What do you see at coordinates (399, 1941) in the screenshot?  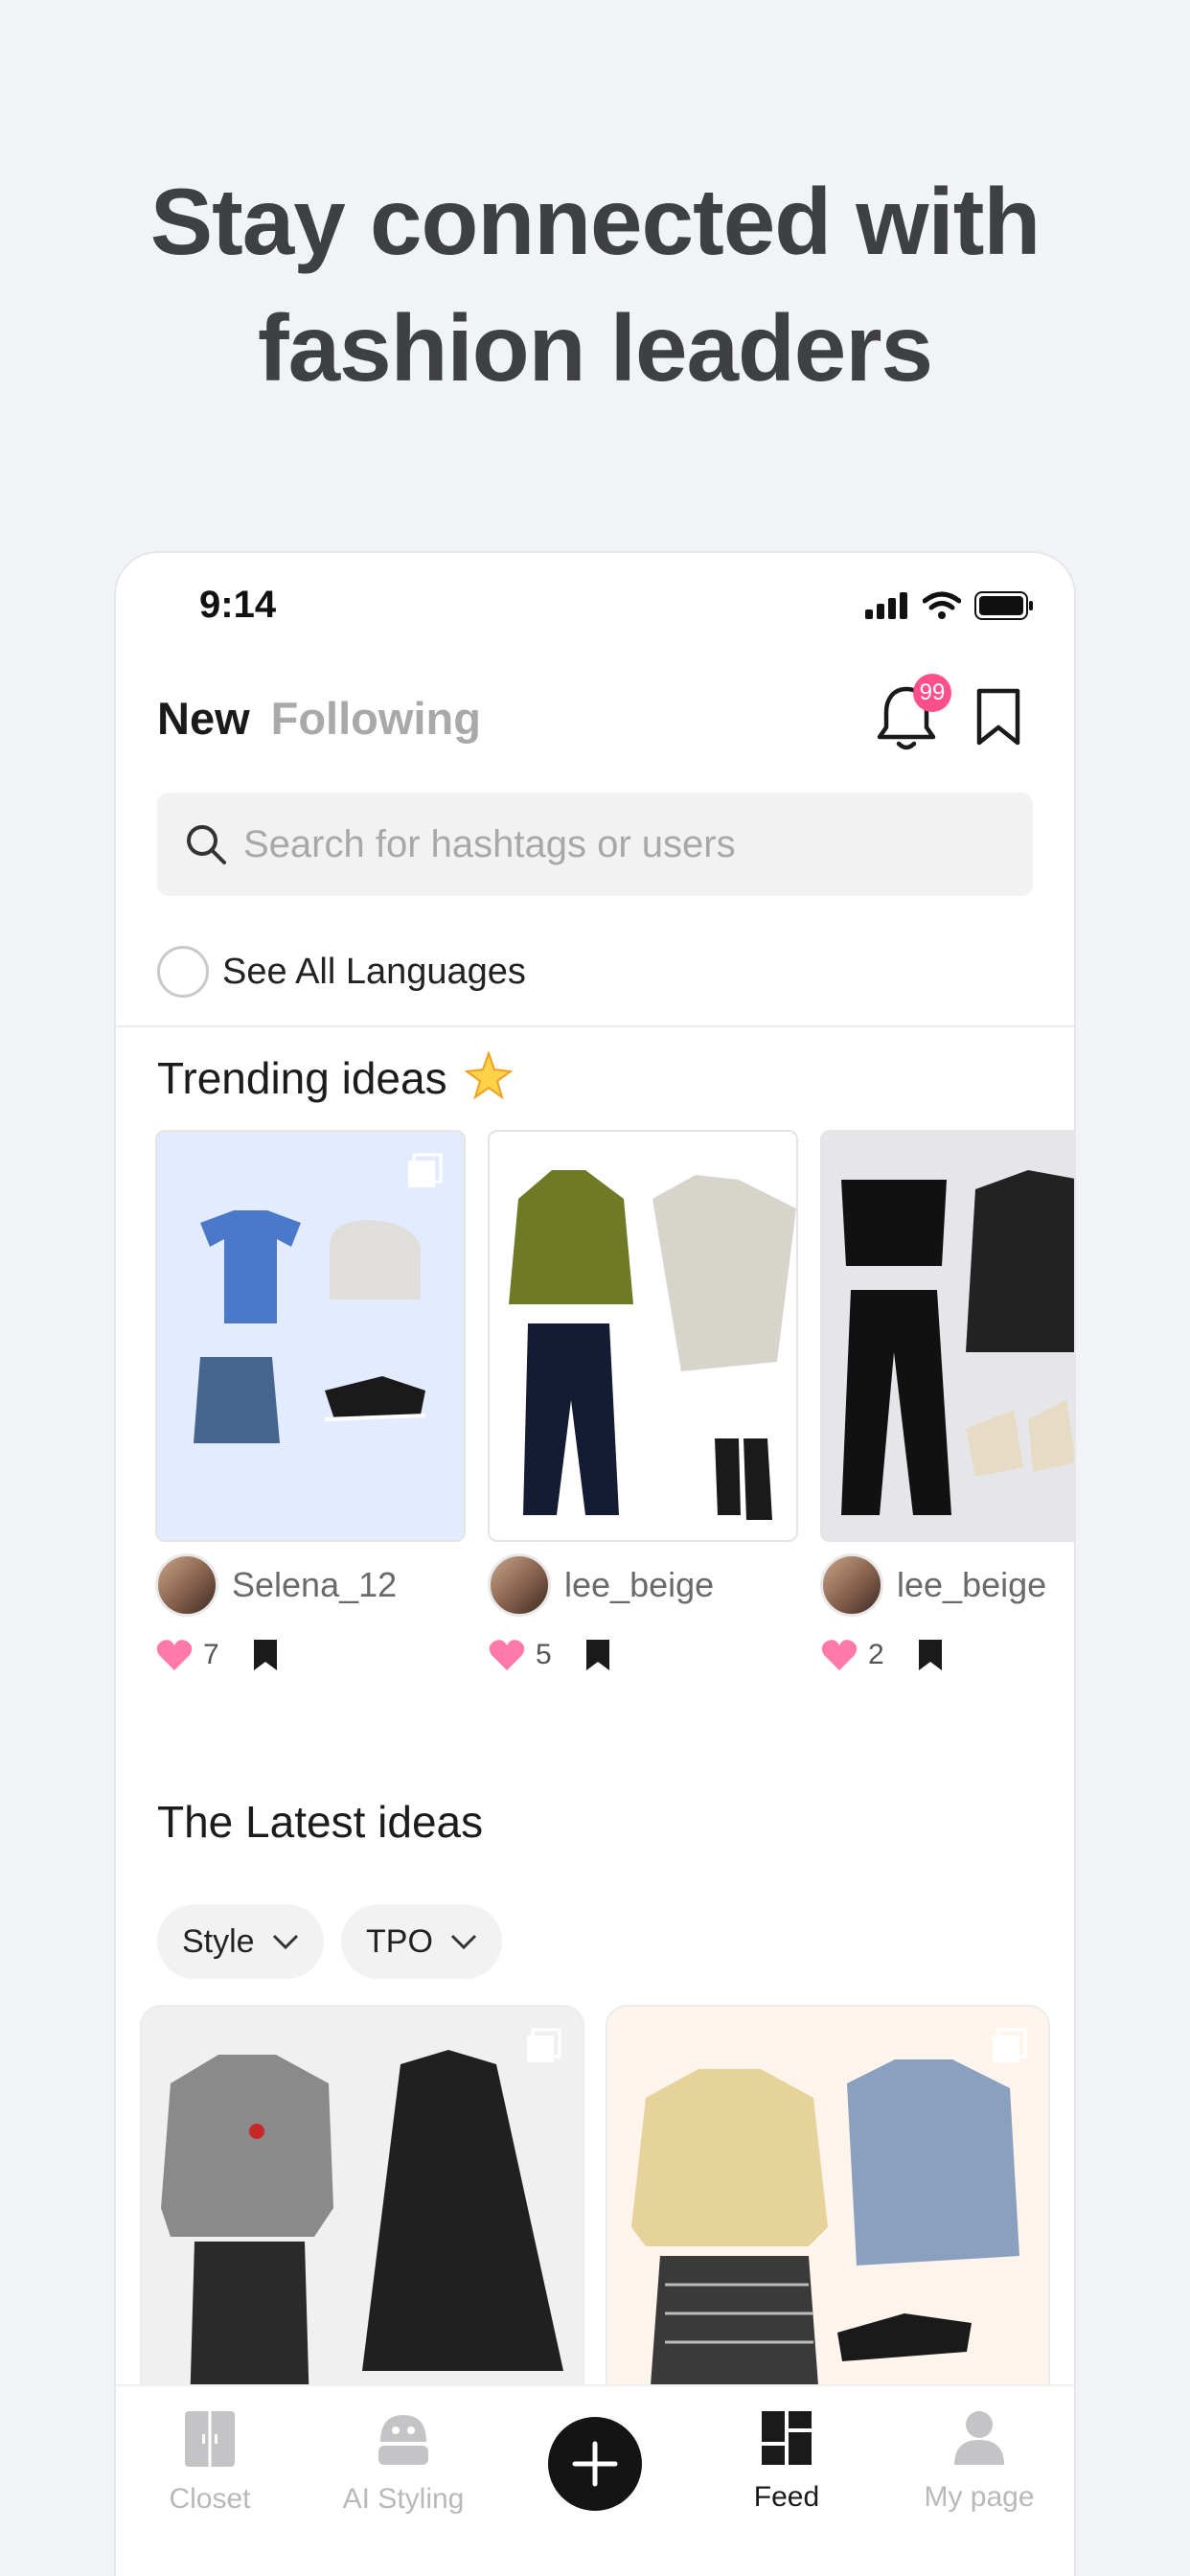 I see `chip-label: TPO` at bounding box center [399, 1941].